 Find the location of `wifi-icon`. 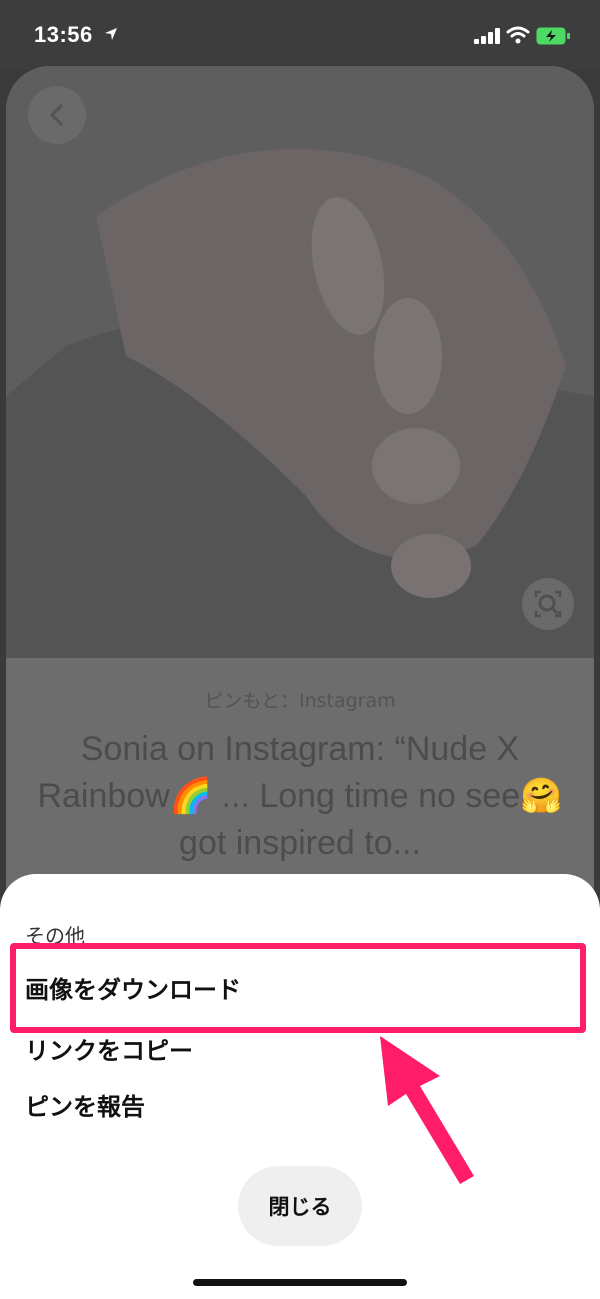

wifi-icon is located at coordinates (518, 35).